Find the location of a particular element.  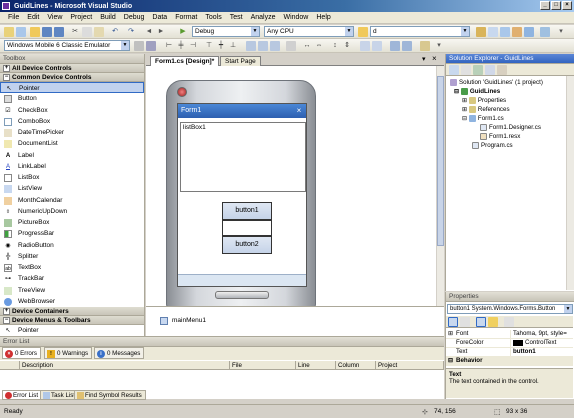

save-icon is located at coordinates (47, 32).